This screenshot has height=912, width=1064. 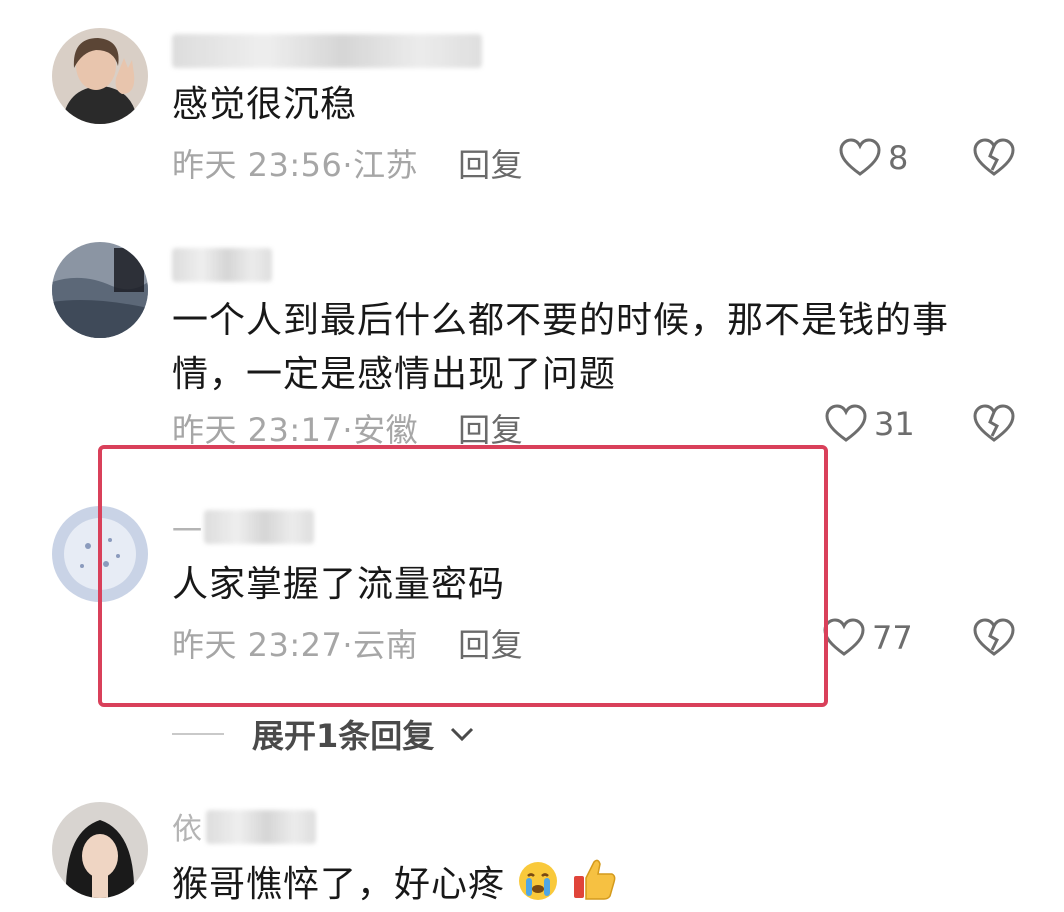 What do you see at coordinates (894, 424) in the screenshot?
I see `like-count: 31` at bounding box center [894, 424].